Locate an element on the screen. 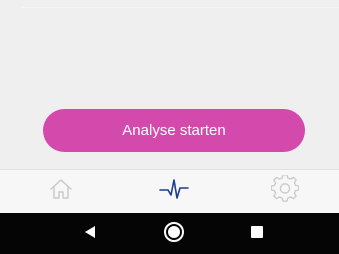 This screenshot has height=254, width=339. divider is located at coordinates (180, 7).